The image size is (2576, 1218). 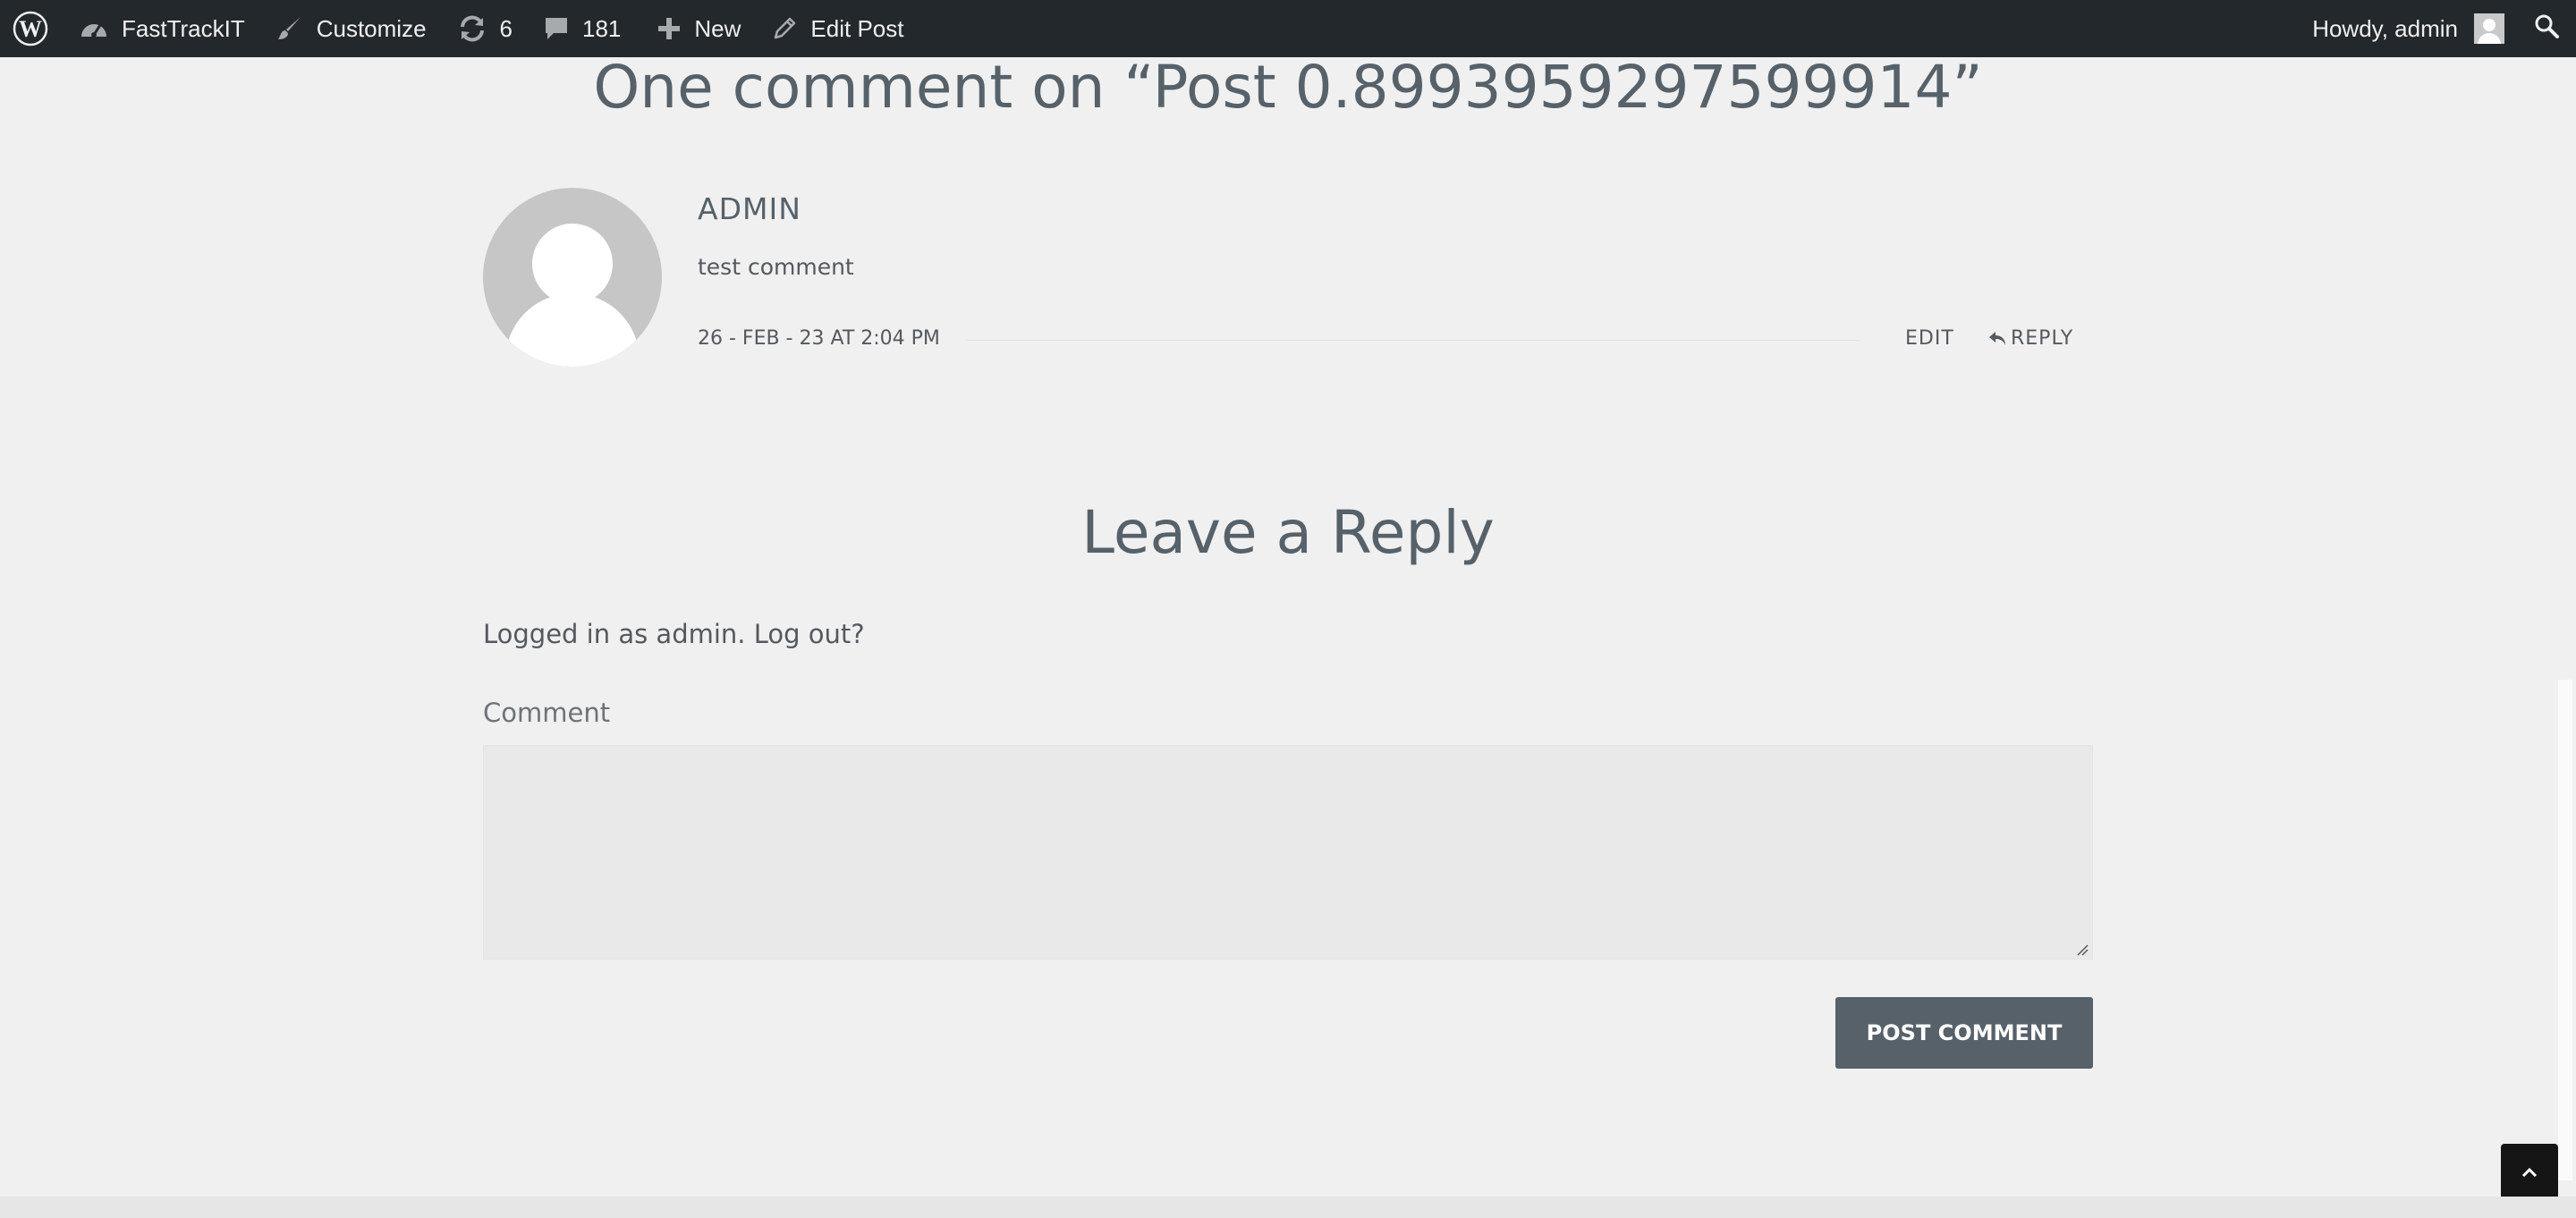 I want to click on comment-edit-link: EDIT, so click(x=1929, y=338).